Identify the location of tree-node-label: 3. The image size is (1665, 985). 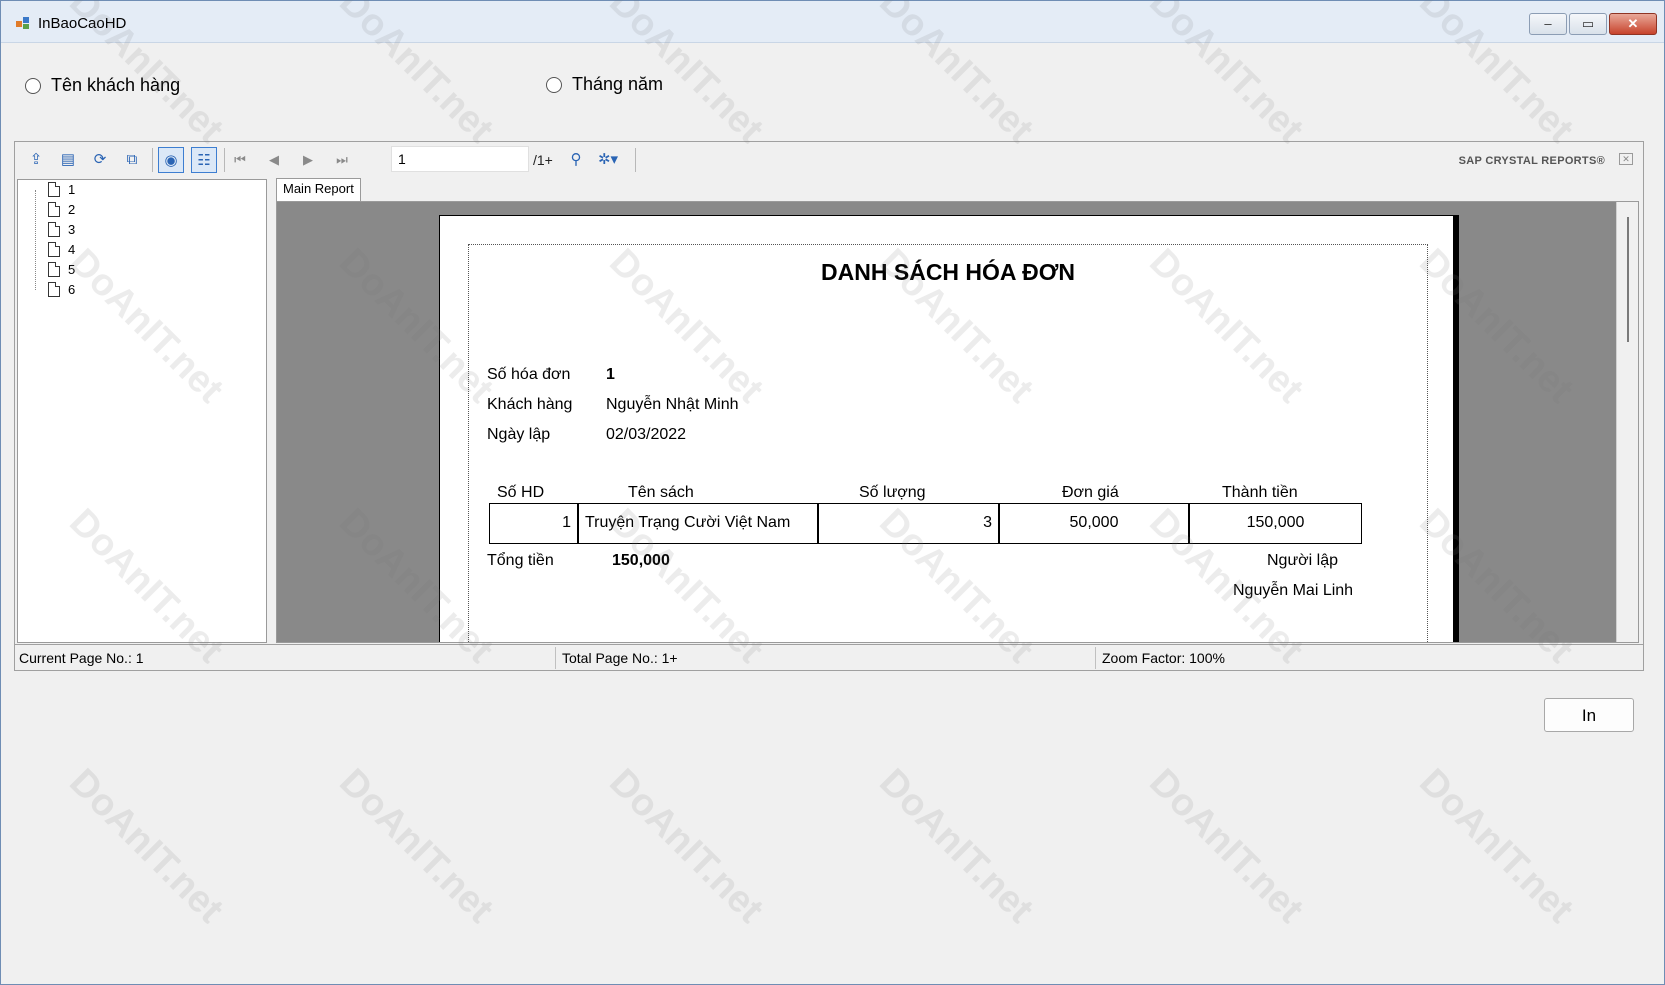
(72, 229).